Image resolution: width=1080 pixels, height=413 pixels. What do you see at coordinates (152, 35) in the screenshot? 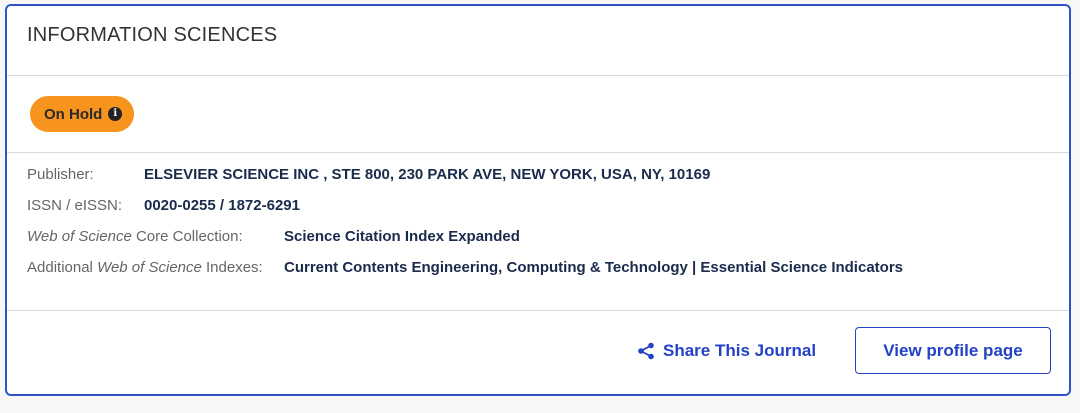
I see `journal-title: INFORMATION SCIENCES` at bounding box center [152, 35].